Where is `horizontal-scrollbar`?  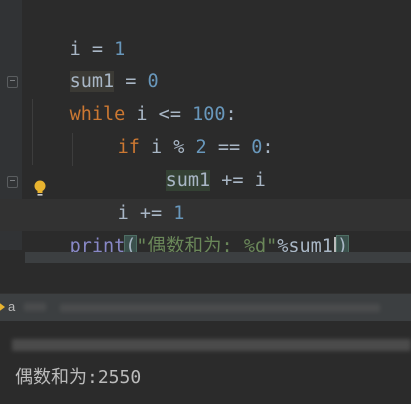
horizontal-scrollbar is located at coordinates (218, 257).